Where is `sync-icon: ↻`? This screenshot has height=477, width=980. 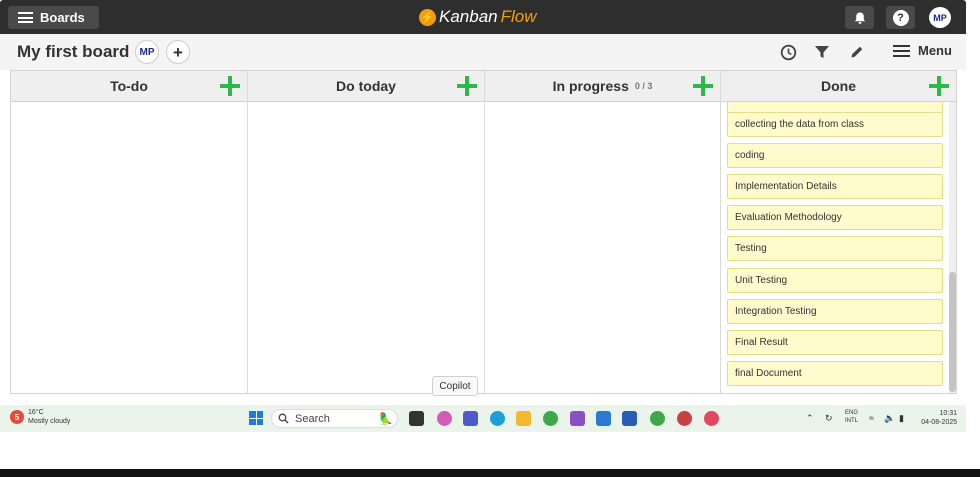 sync-icon: ↻ is located at coordinates (829, 418).